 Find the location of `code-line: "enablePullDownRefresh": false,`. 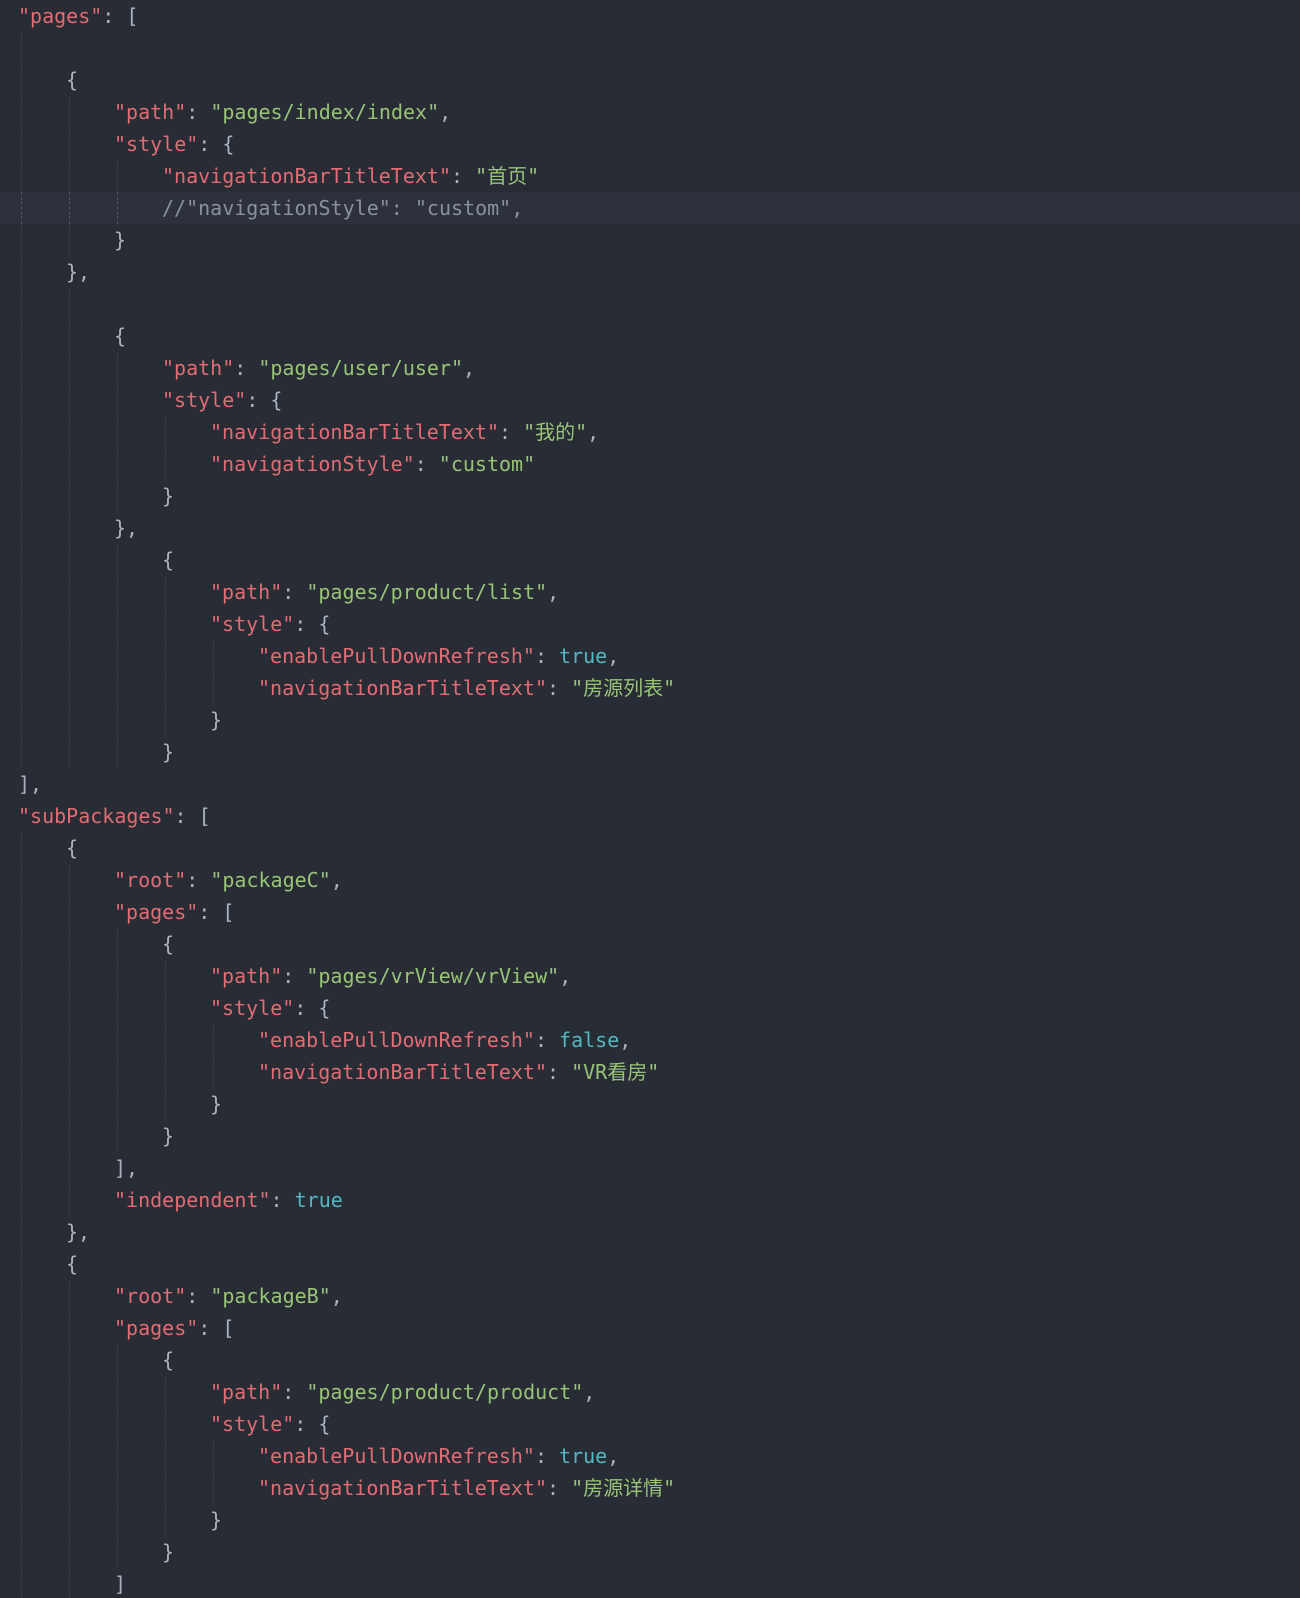

code-line: "enablePullDownRefresh": false, is located at coordinates (650, 1040).